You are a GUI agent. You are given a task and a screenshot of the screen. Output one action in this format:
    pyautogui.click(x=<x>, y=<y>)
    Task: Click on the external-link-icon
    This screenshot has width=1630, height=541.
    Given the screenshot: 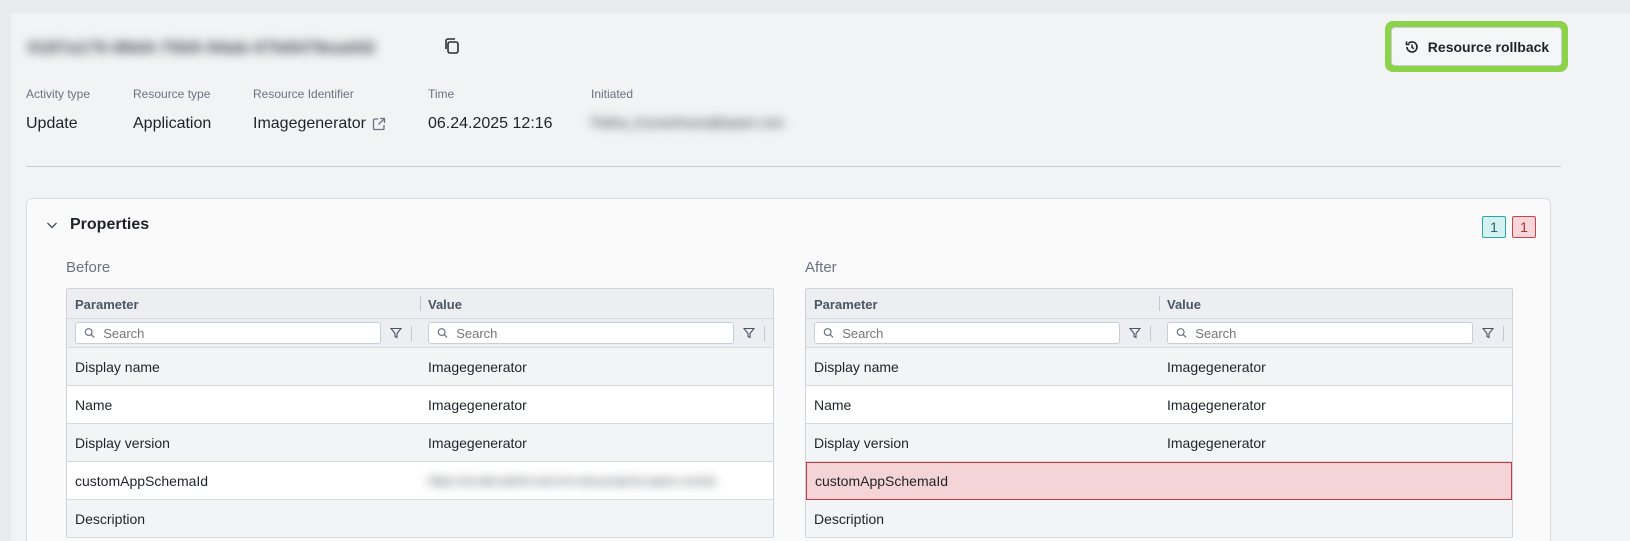 What is the action you would take?
    pyautogui.click(x=379, y=124)
    